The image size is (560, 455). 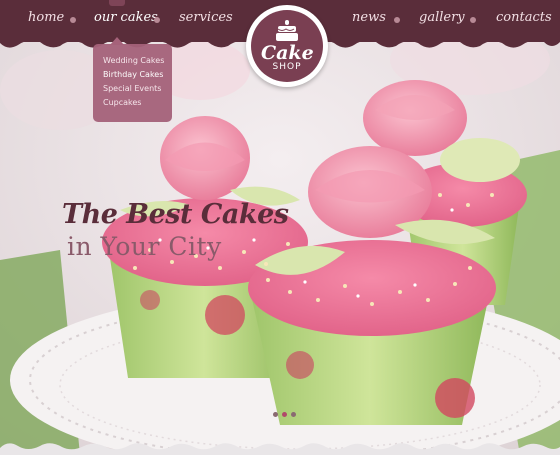 What do you see at coordinates (122, 102) in the screenshot?
I see `dropdown-item-cupcakes: Cupcakes` at bounding box center [122, 102].